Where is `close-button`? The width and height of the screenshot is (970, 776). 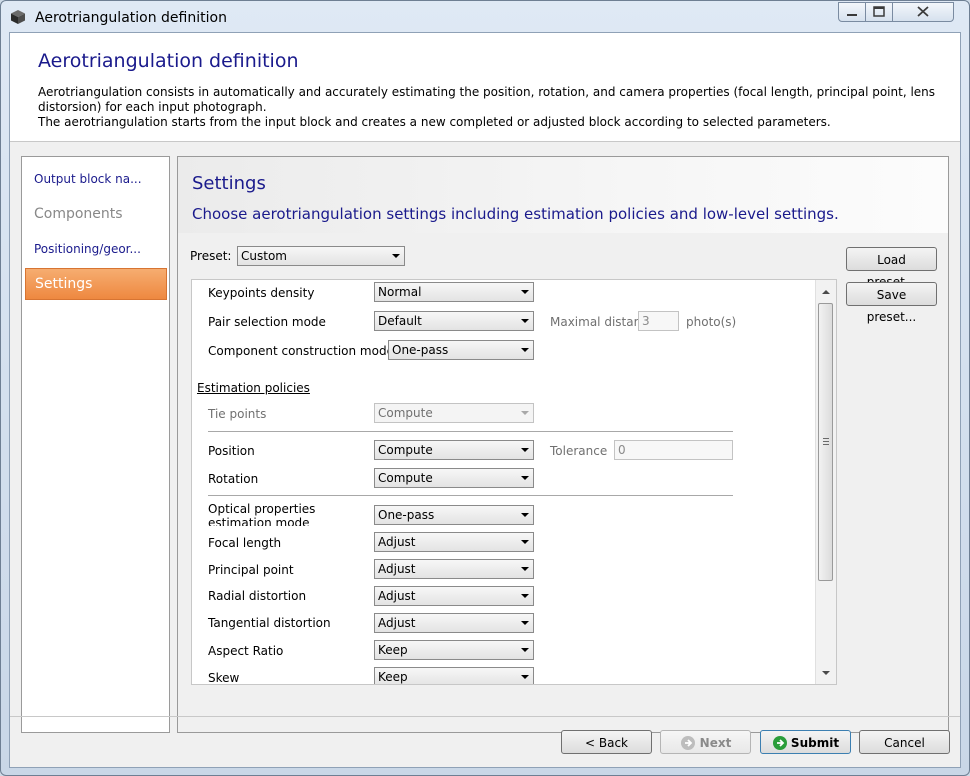
close-button is located at coordinates (923, 12).